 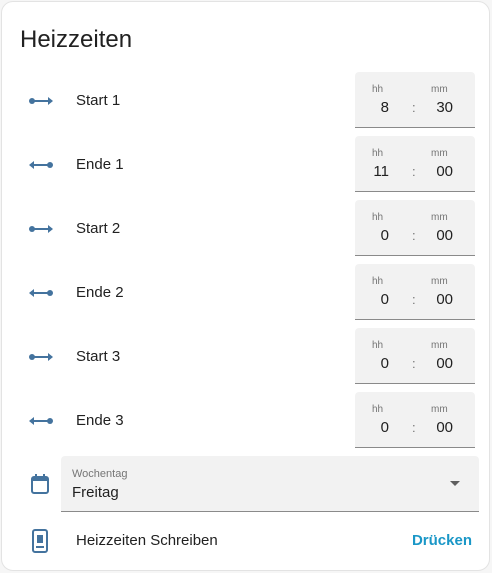 I want to click on row-label: Start 3, so click(x=98, y=356).